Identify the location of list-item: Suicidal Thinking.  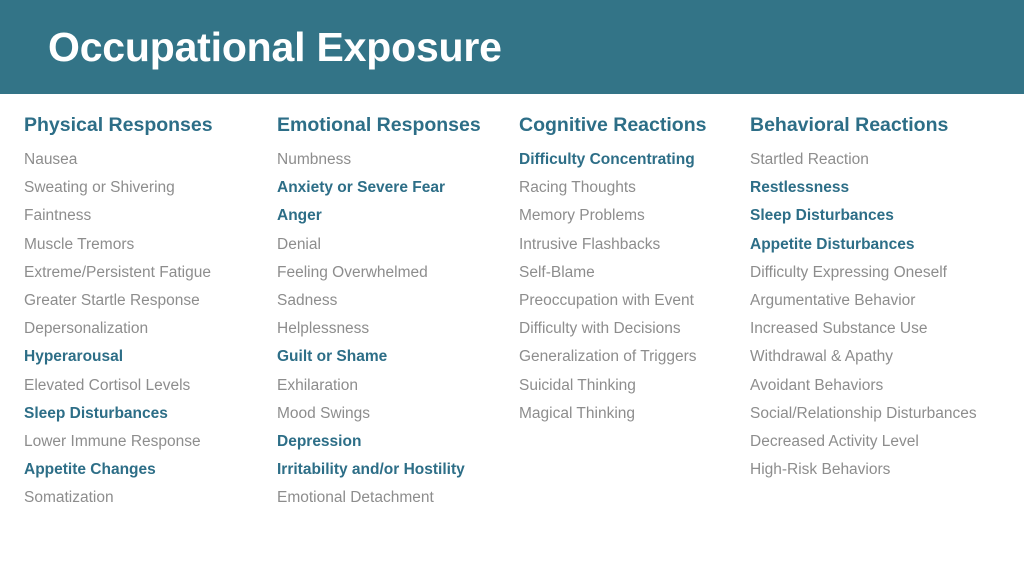
(577, 385).